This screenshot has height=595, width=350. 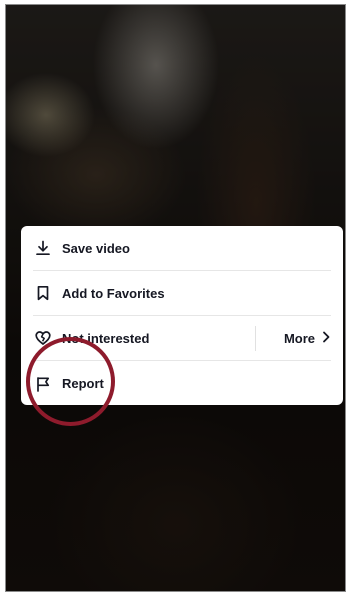 What do you see at coordinates (96, 248) in the screenshot?
I see `menu-item-label: Save video` at bounding box center [96, 248].